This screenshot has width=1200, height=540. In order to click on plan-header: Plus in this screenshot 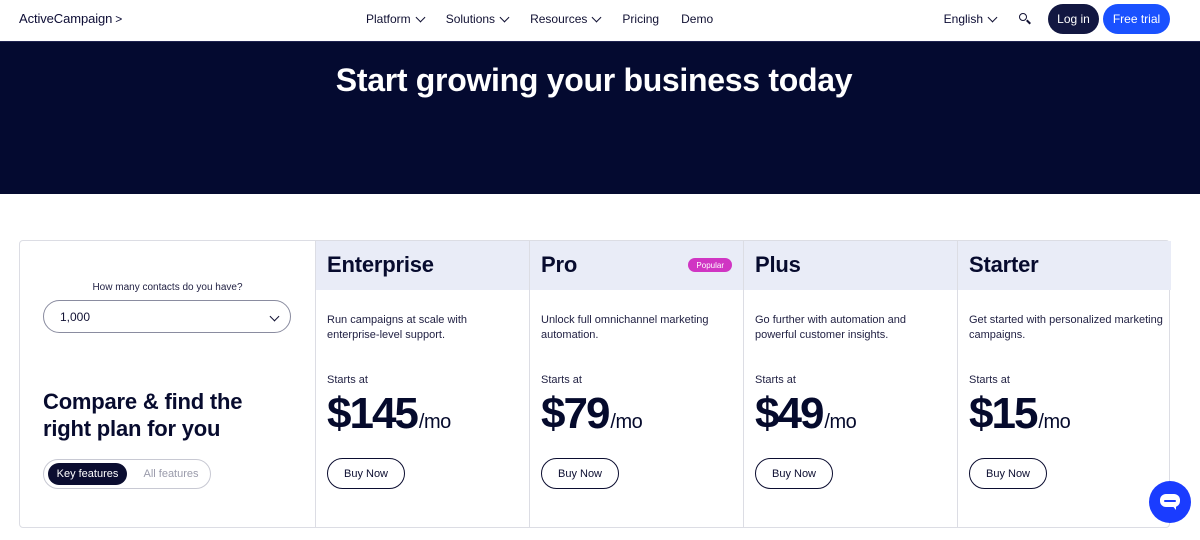, I will do `click(850, 265)`.